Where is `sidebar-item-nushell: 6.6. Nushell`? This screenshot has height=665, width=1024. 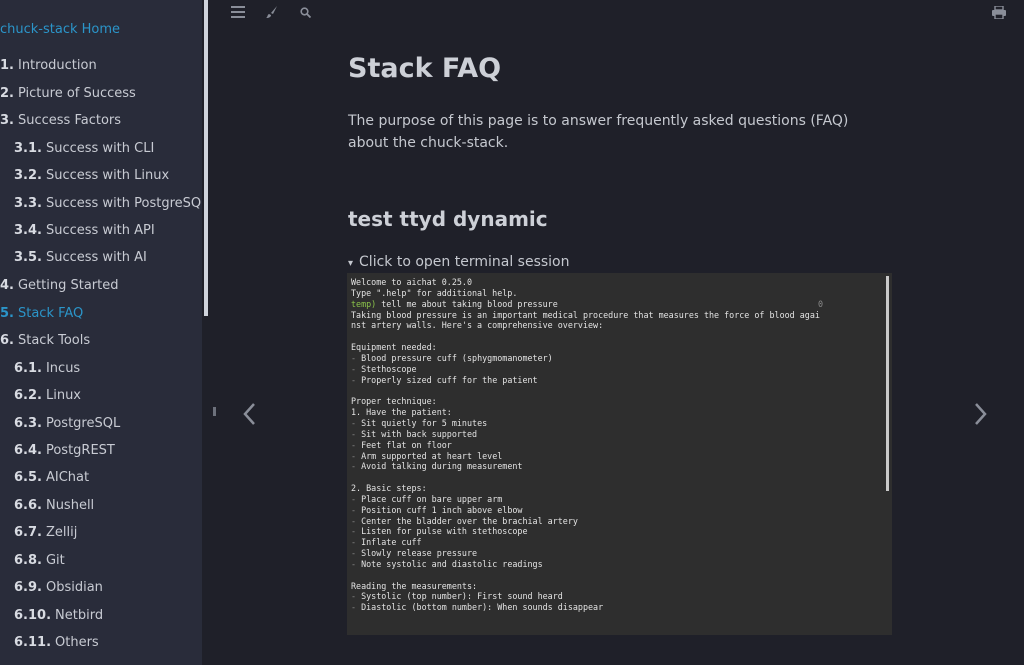
sidebar-item-nushell: 6.6. Nushell is located at coordinates (54, 505).